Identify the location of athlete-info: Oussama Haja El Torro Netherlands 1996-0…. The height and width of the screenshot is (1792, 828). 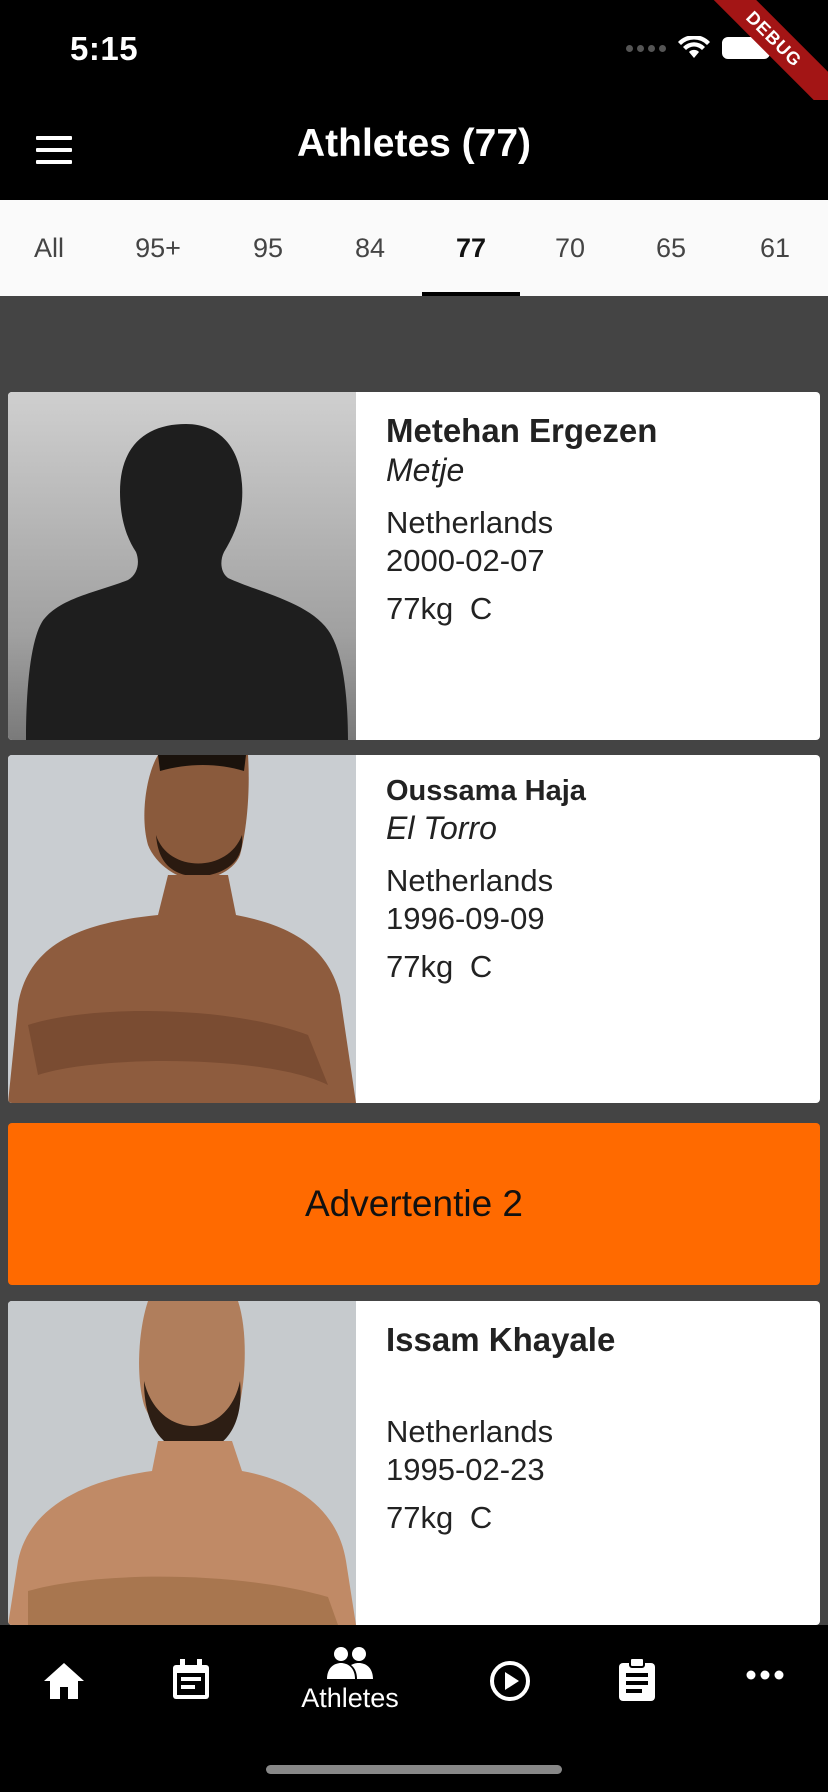
(588, 929).